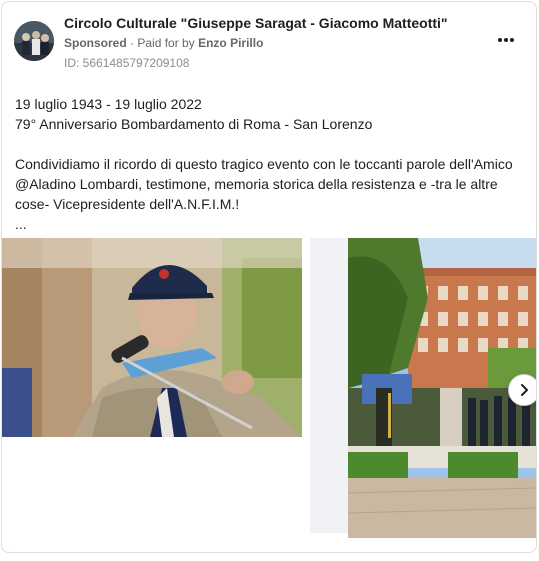 Image resolution: width=539 pixels, height=561 pixels. I want to click on sponsored-label: Sponsored, so click(95, 43).